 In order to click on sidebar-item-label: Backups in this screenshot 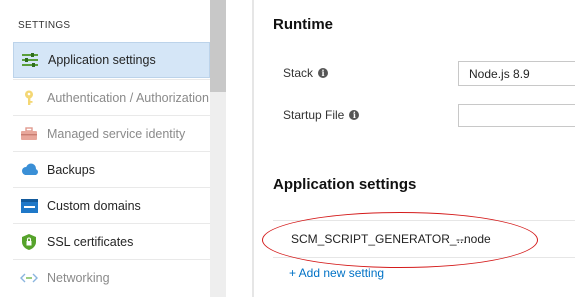, I will do `click(71, 169)`.